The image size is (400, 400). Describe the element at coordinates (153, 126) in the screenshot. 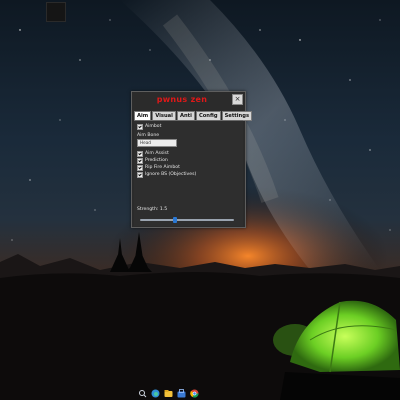

I see `aimbot-label: Aimbot` at that location.